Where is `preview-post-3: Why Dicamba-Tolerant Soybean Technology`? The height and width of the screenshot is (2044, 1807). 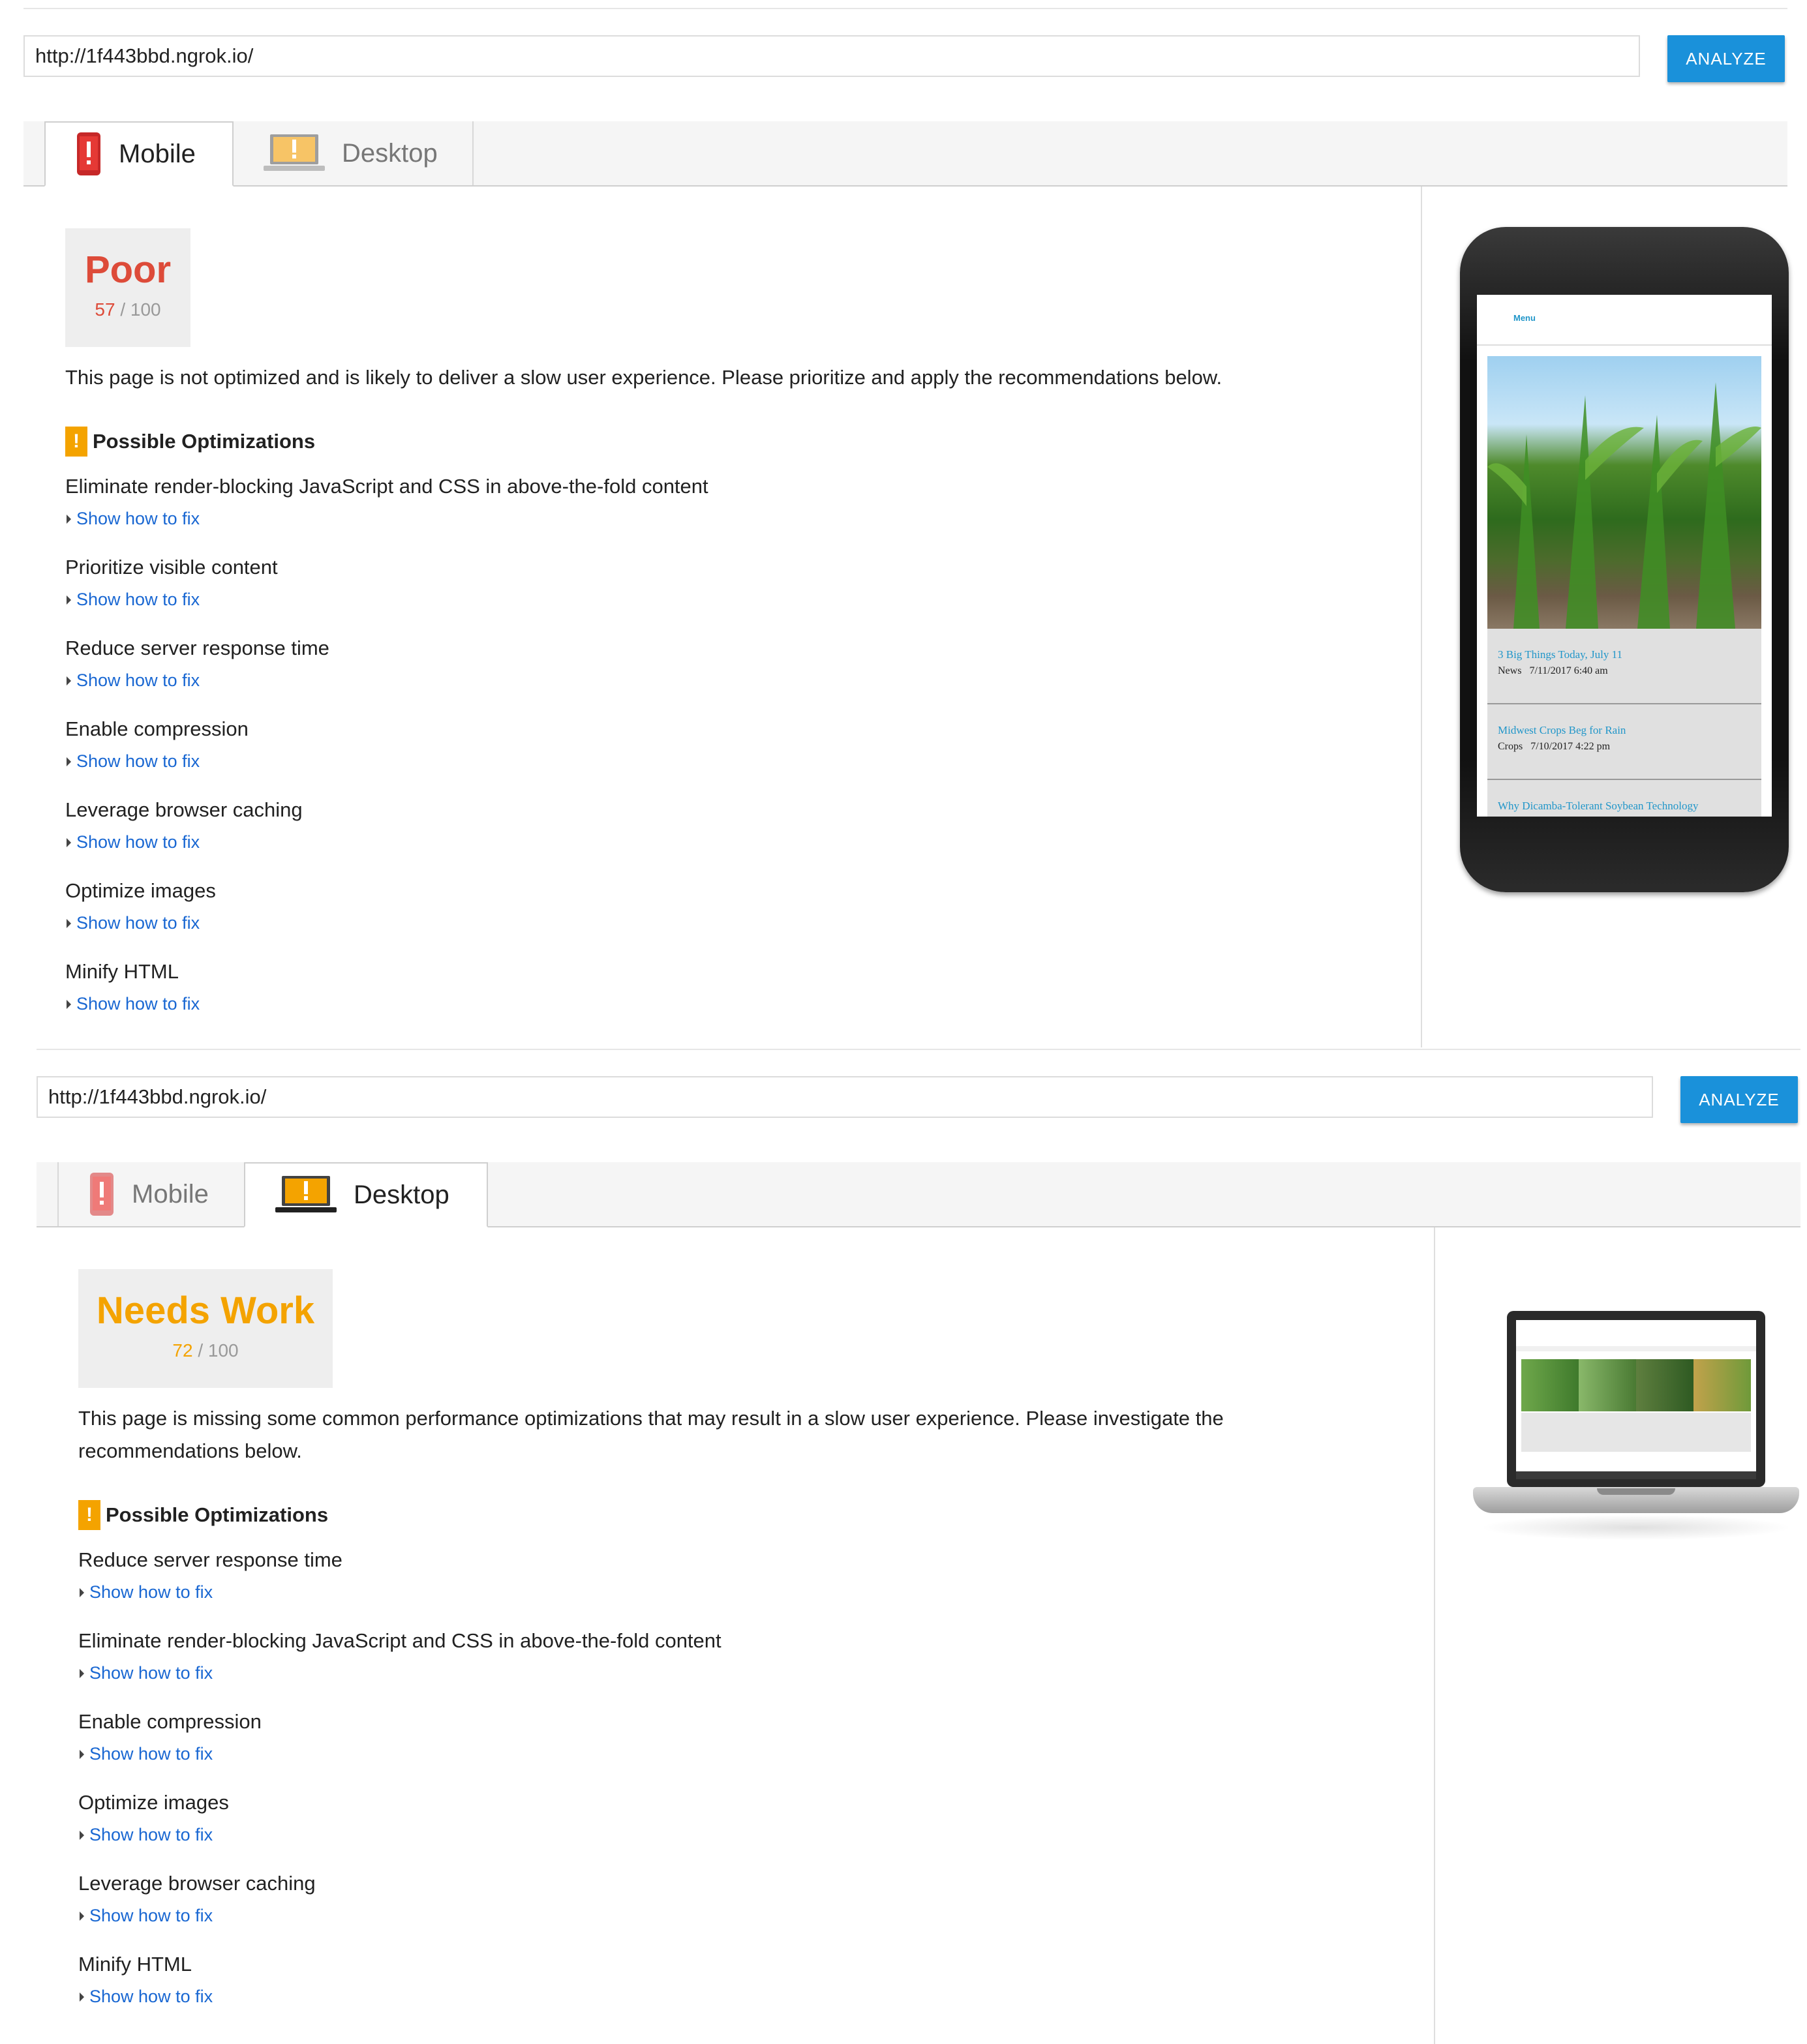
preview-post-3: Why Dicamba-Tolerant Soybean Technology is located at coordinates (1624, 798).